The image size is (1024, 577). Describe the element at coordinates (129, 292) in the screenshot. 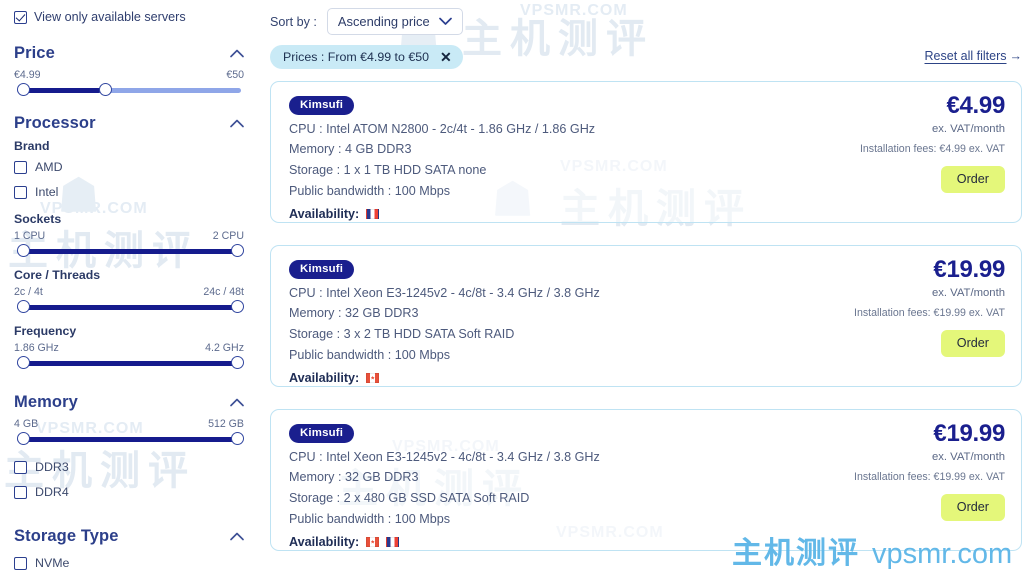

I see `core-threads-range-labels: 2c / 4t 24c / 48t` at that location.